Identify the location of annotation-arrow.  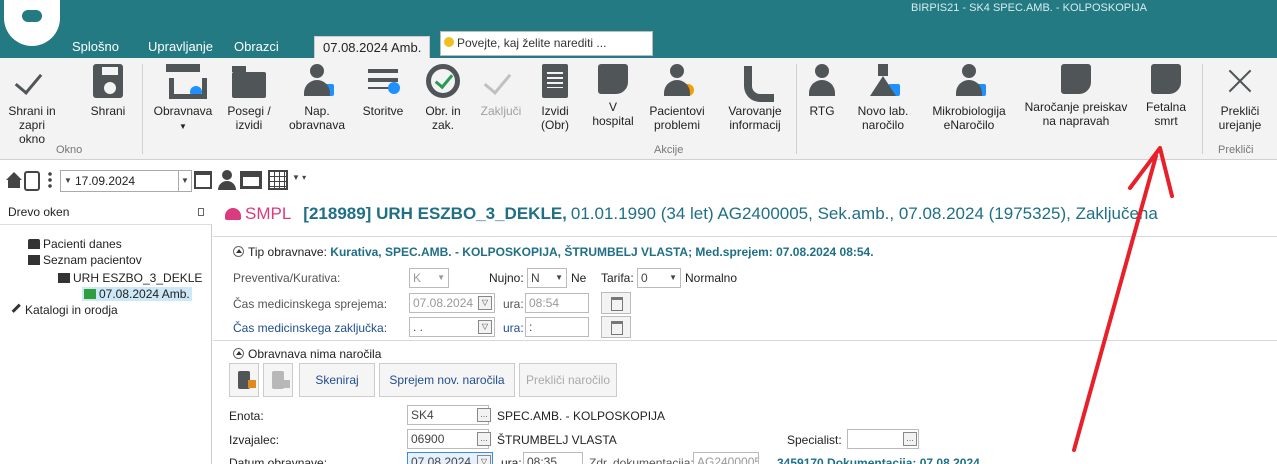
(1123, 299).